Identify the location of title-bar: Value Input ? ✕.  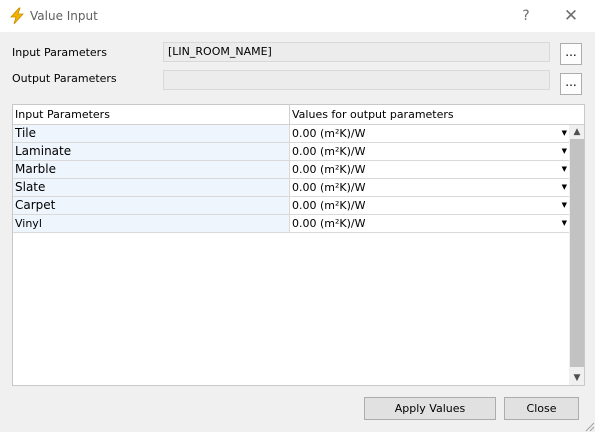
(297, 16).